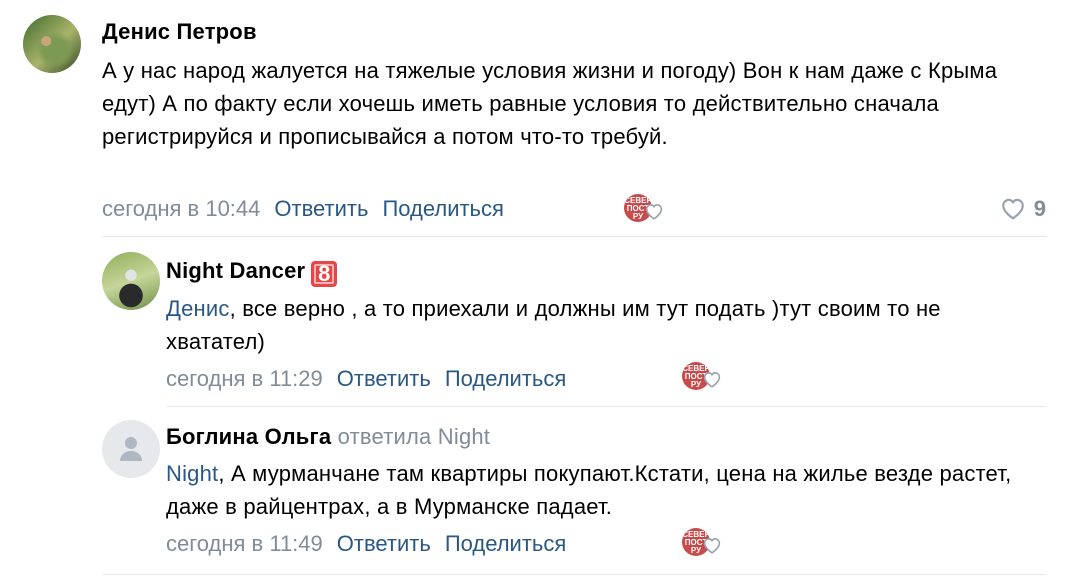 The width and height of the screenshot is (1066, 578). Describe the element at coordinates (324, 274) in the screenshot. I see `badge-icon: 8` at that location.